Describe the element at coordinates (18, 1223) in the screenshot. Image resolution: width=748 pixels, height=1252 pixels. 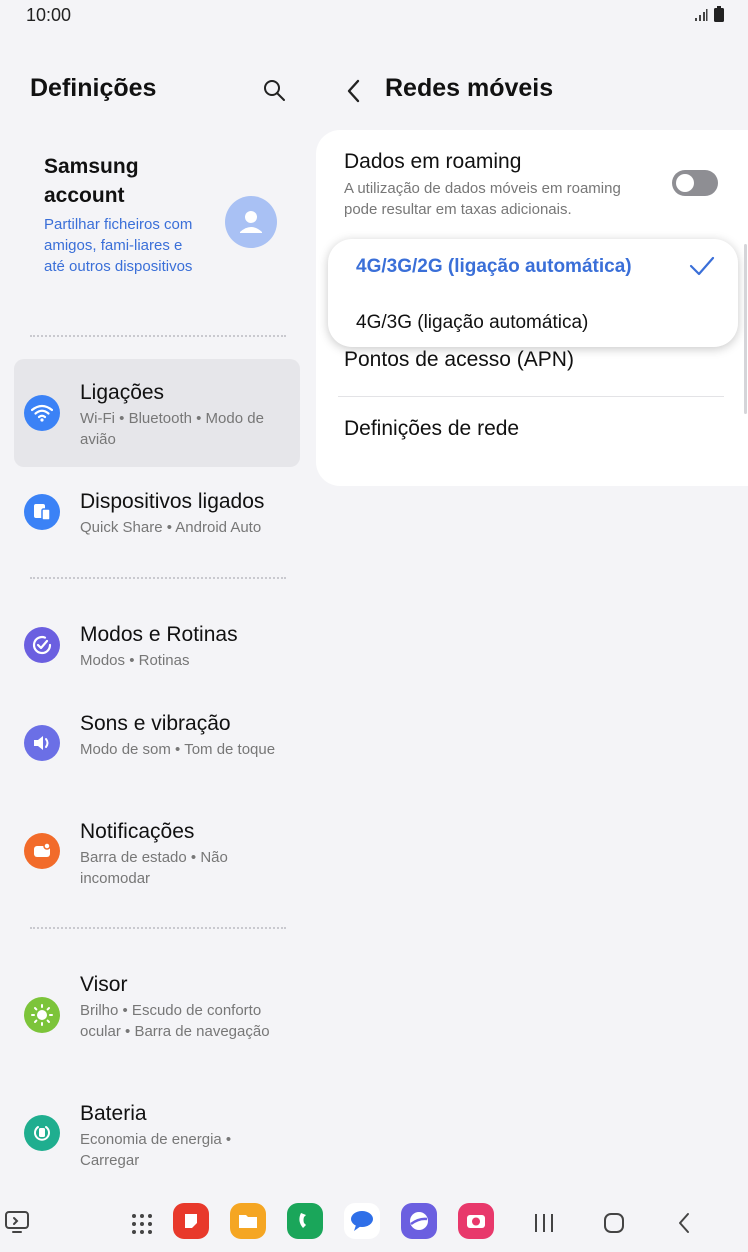
I see `taskbar-toggle-icon` at that location.